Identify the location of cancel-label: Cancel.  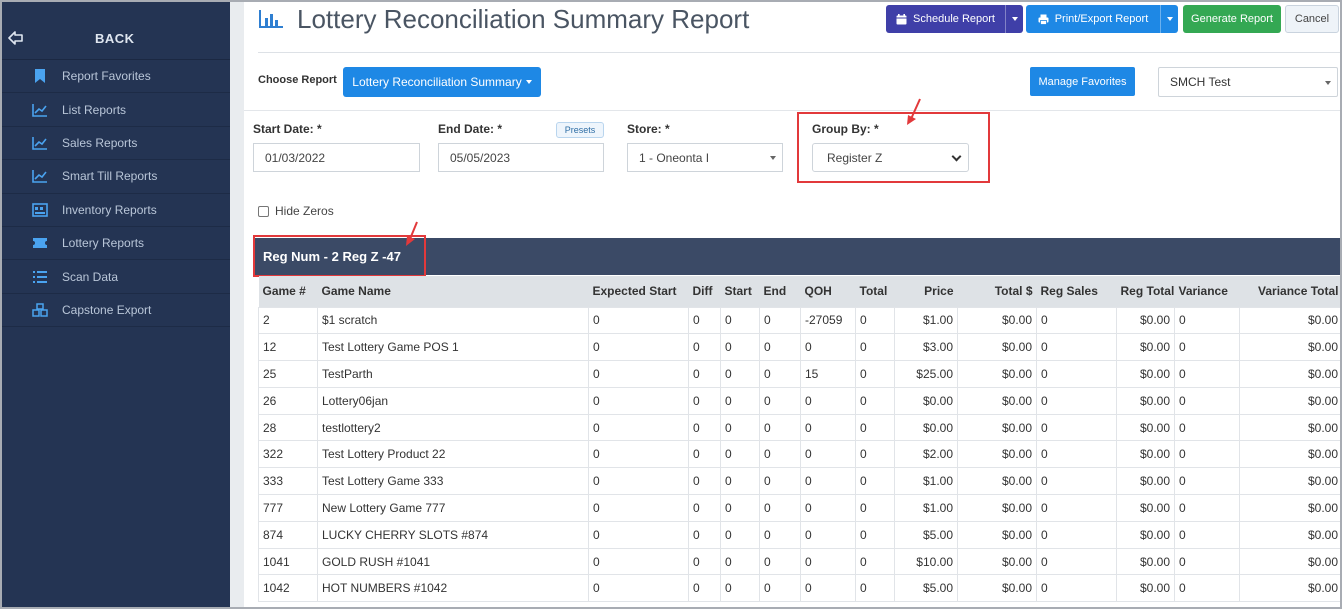
(1312, 19).